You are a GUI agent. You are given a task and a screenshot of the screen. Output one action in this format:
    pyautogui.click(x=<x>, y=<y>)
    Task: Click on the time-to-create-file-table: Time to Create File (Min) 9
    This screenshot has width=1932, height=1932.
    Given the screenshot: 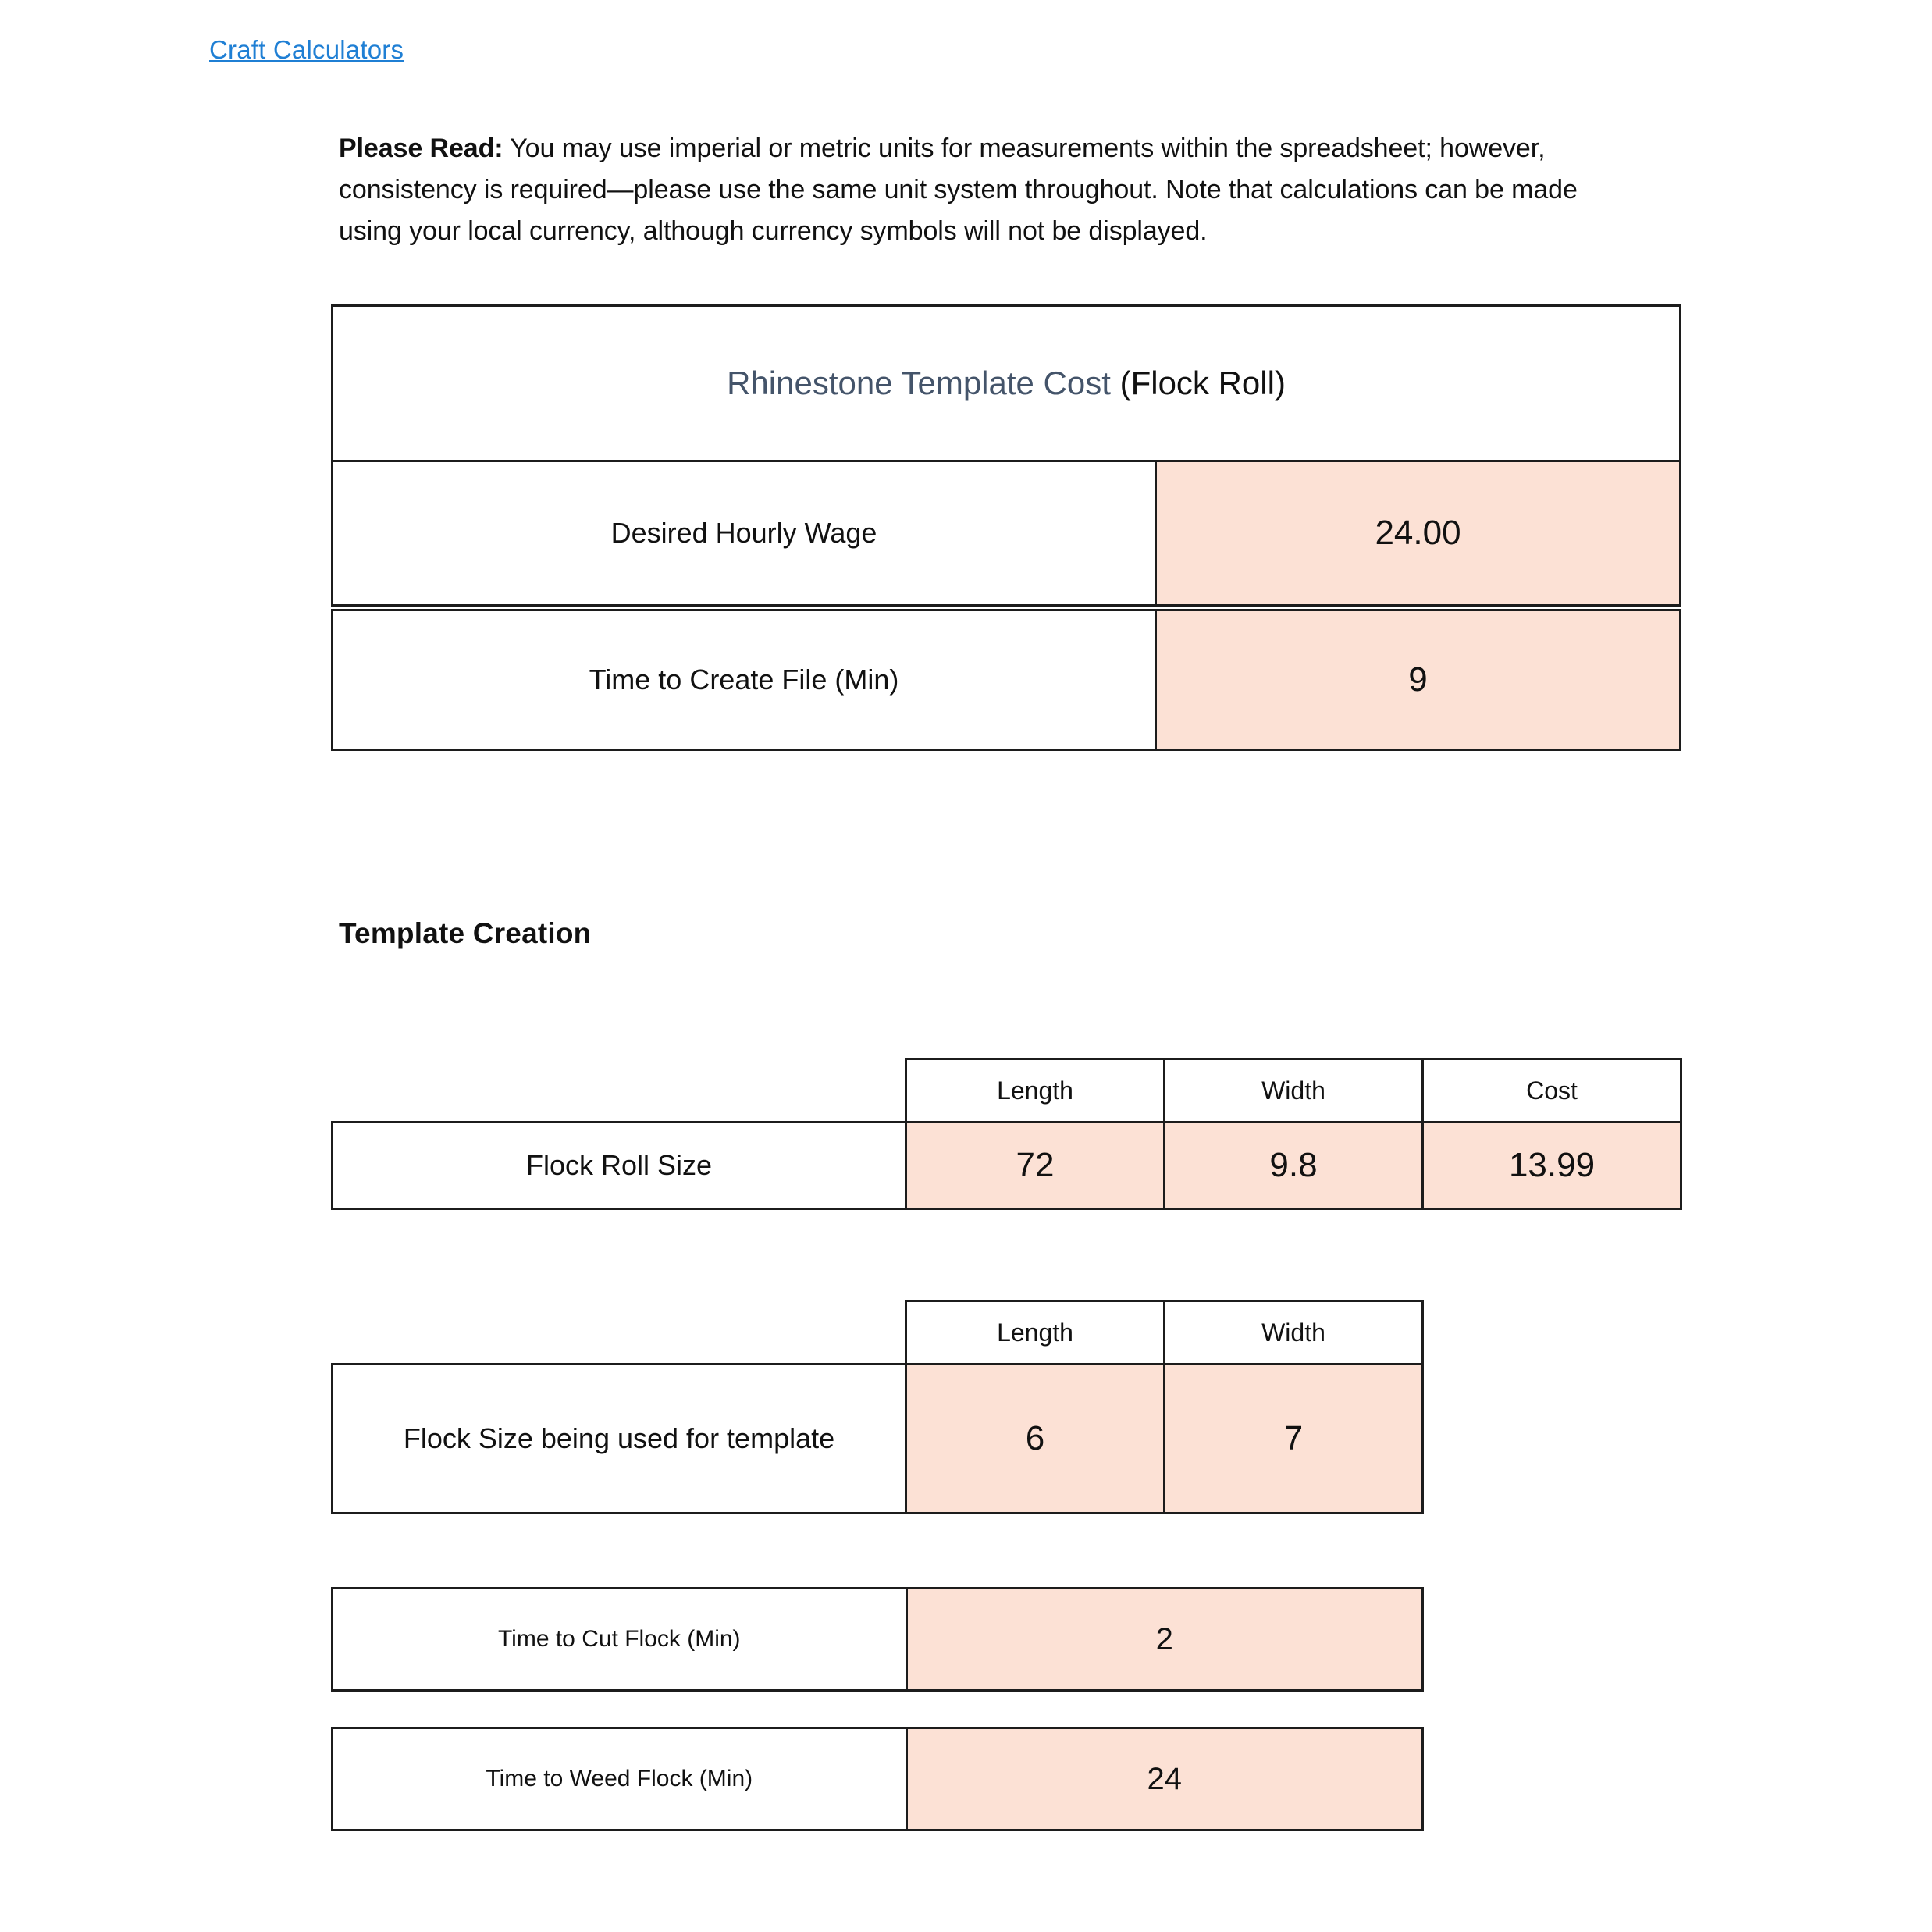 What is the action you would take?
    pyautogui.click(x=1006, y=680)
    